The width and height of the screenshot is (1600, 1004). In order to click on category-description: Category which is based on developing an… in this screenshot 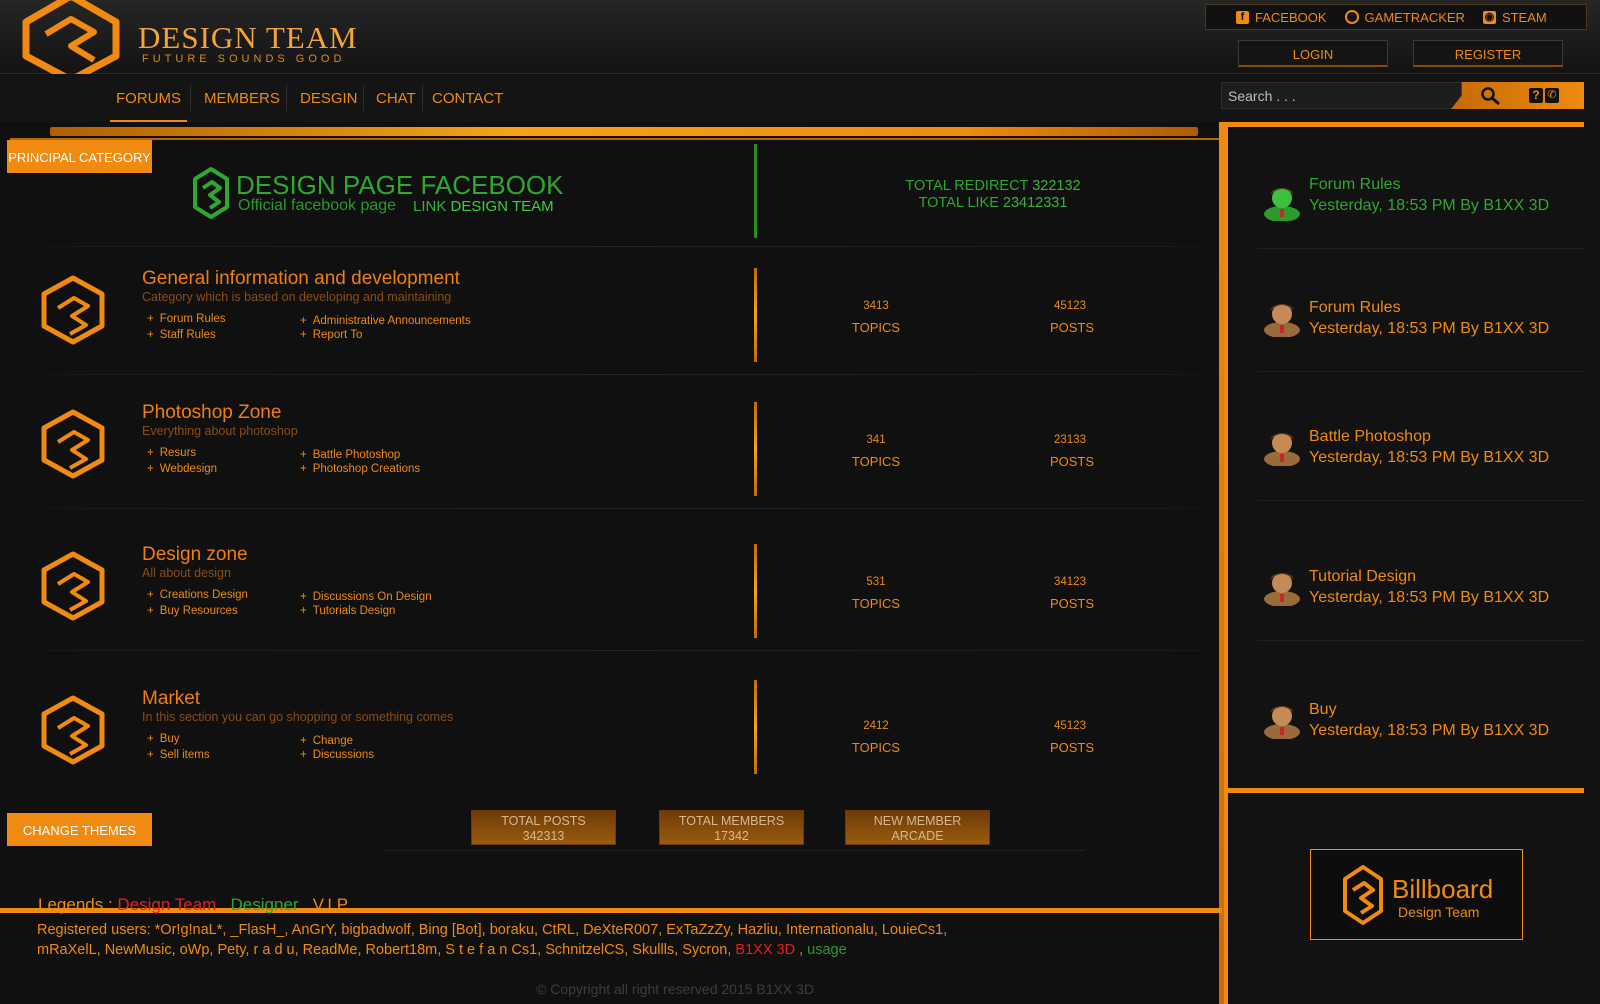, I will do `click(297, 297)`.